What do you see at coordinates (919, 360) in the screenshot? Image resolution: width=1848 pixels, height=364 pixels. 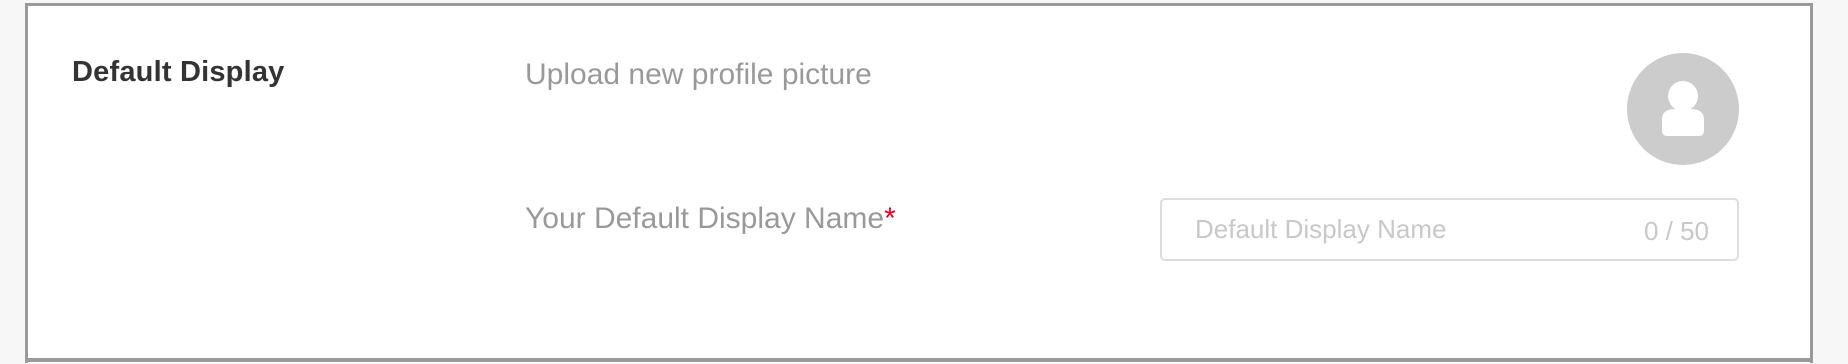 I see `card-divider` at bounding box center [919, 360].